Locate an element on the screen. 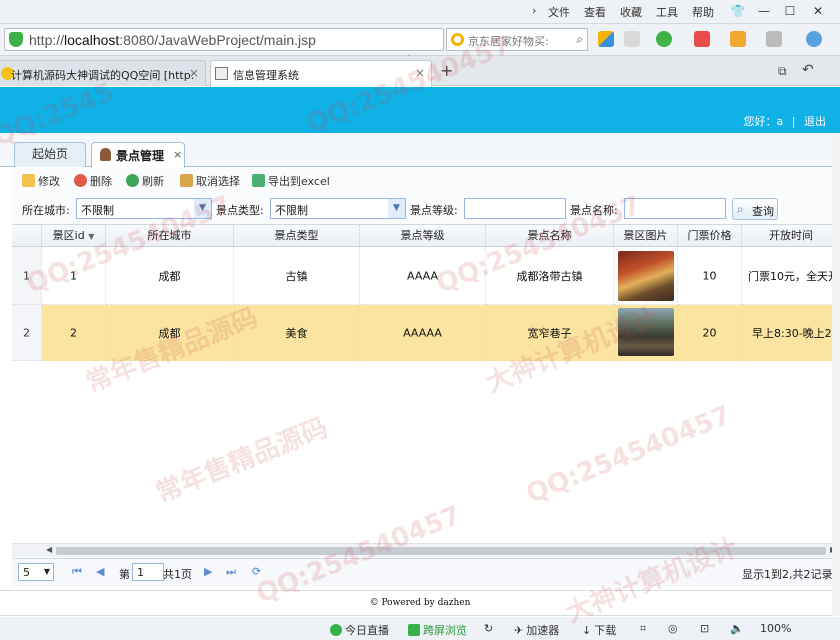  header-id: 景区id ▼ is located at coordinates (74, 236).